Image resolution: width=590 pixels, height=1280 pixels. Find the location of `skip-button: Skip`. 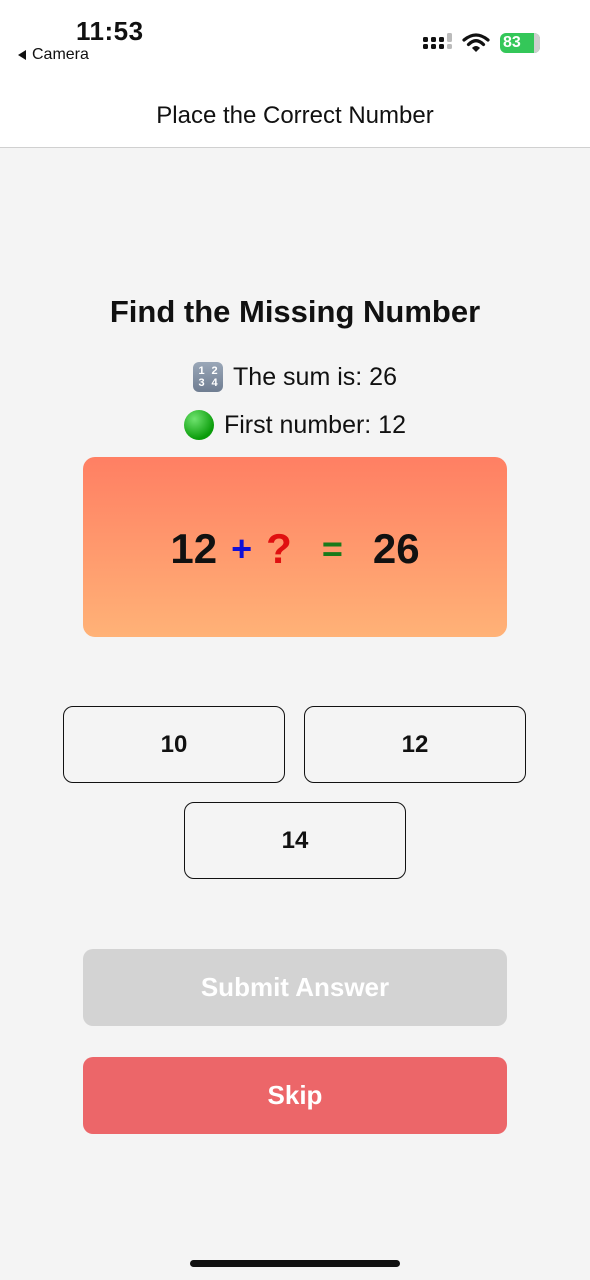

skip-button: Skip is located at coordinates (295, 1095).